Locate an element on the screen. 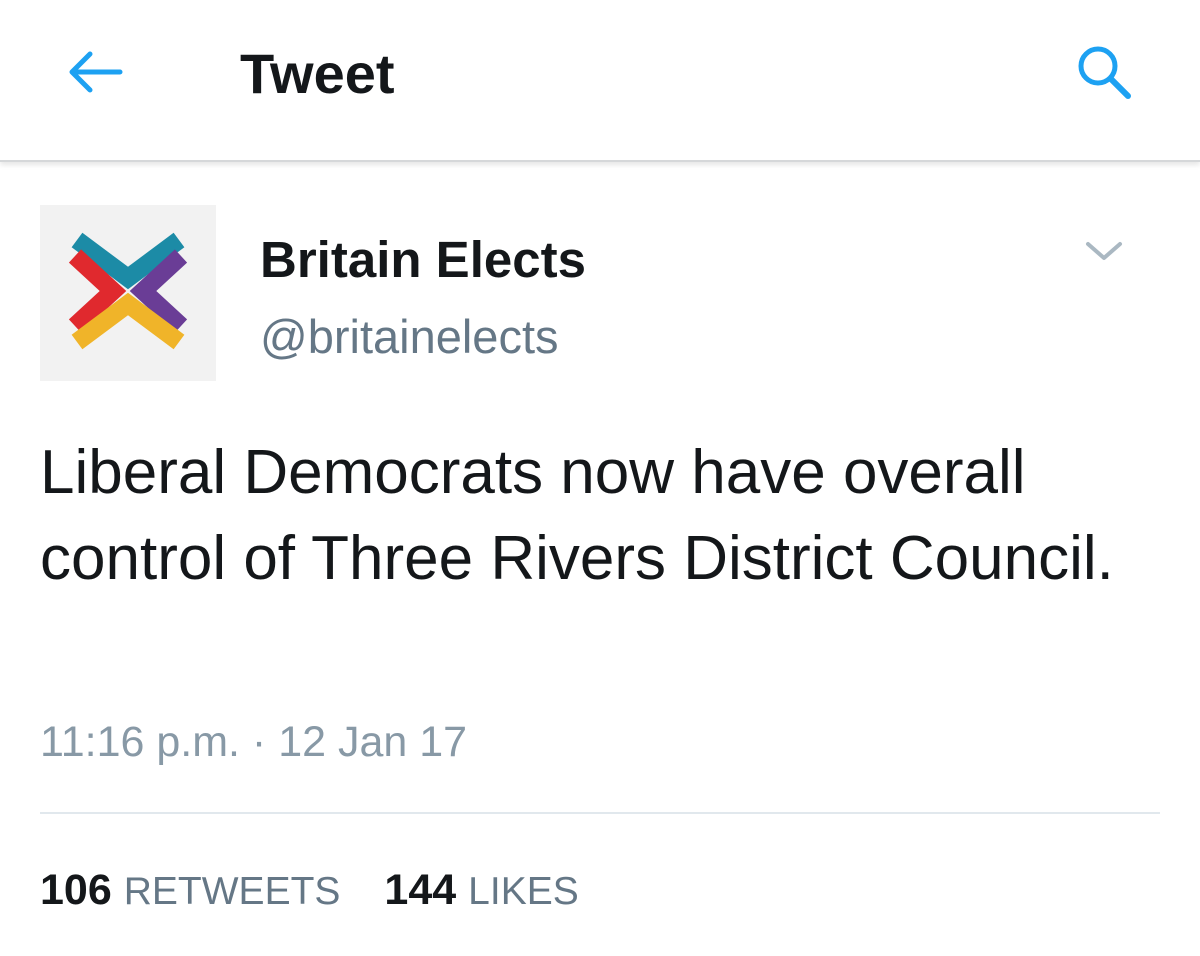 The height and width of the screenshot is (956, 1200). retweets-label: RETWEETS is located at coordinates (232, 891).